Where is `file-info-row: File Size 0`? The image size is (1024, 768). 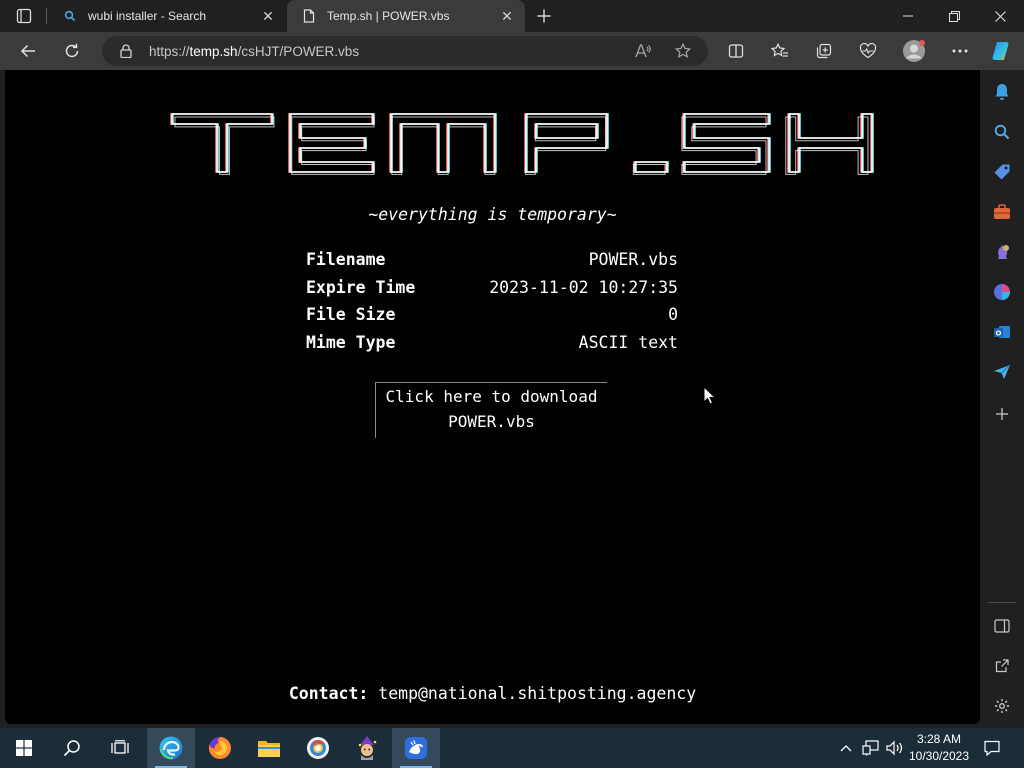 file-info-row: File Size 0 is located at coordinates (492, 315).